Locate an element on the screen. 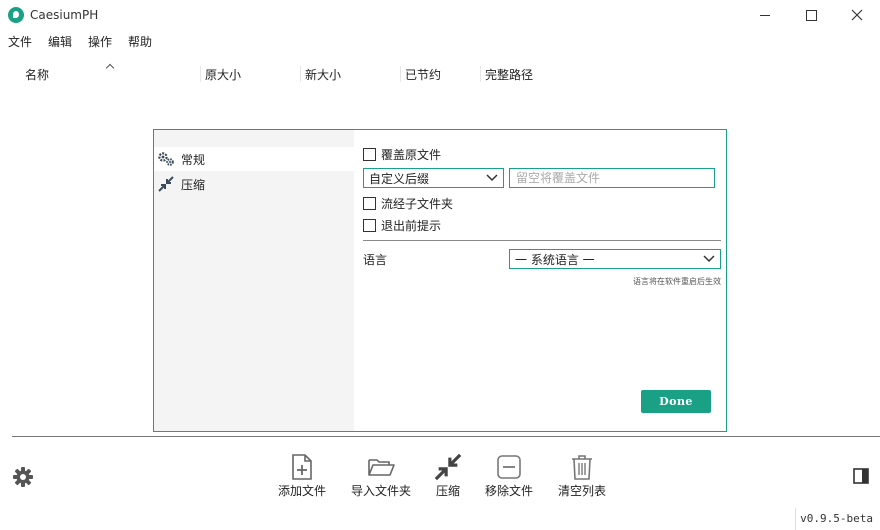 This screenshot has height=530, width=880. add-file-label: 添加文件 is located at coordinates (301, 491).